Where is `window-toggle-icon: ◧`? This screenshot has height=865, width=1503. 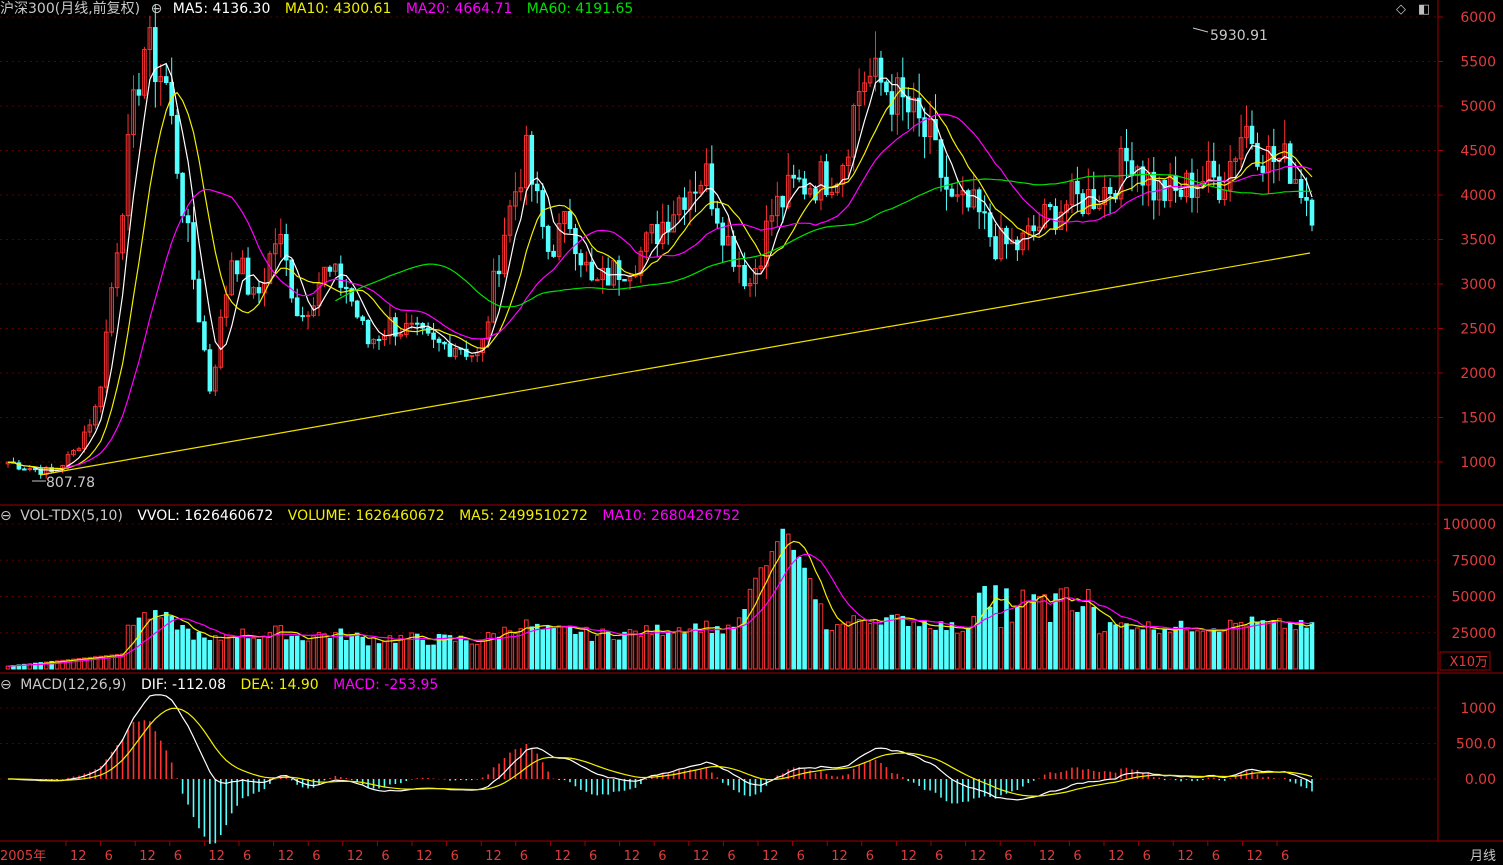
window-toggle-icon: ◧ is located at coordinates (1424, 9).